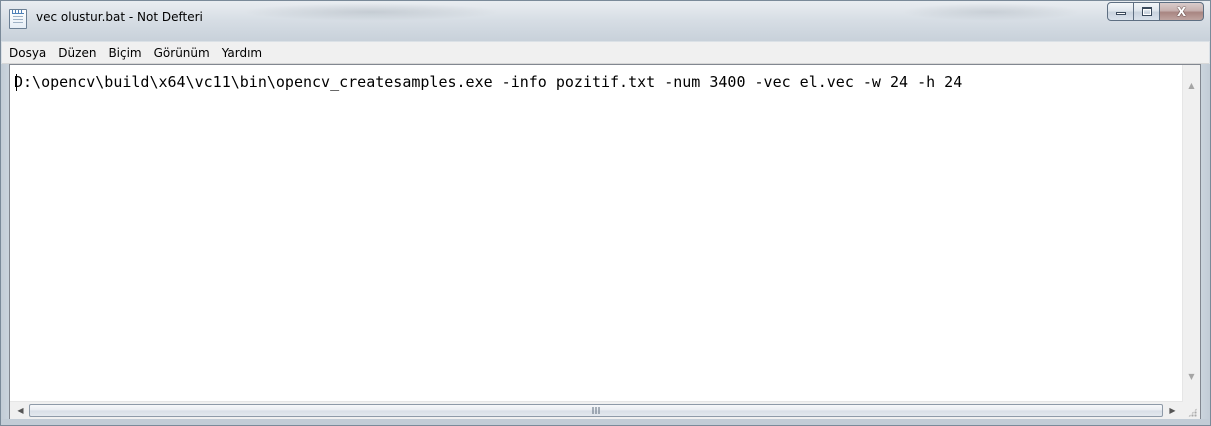  I want to click on close-button: X, so click(1182, 11).